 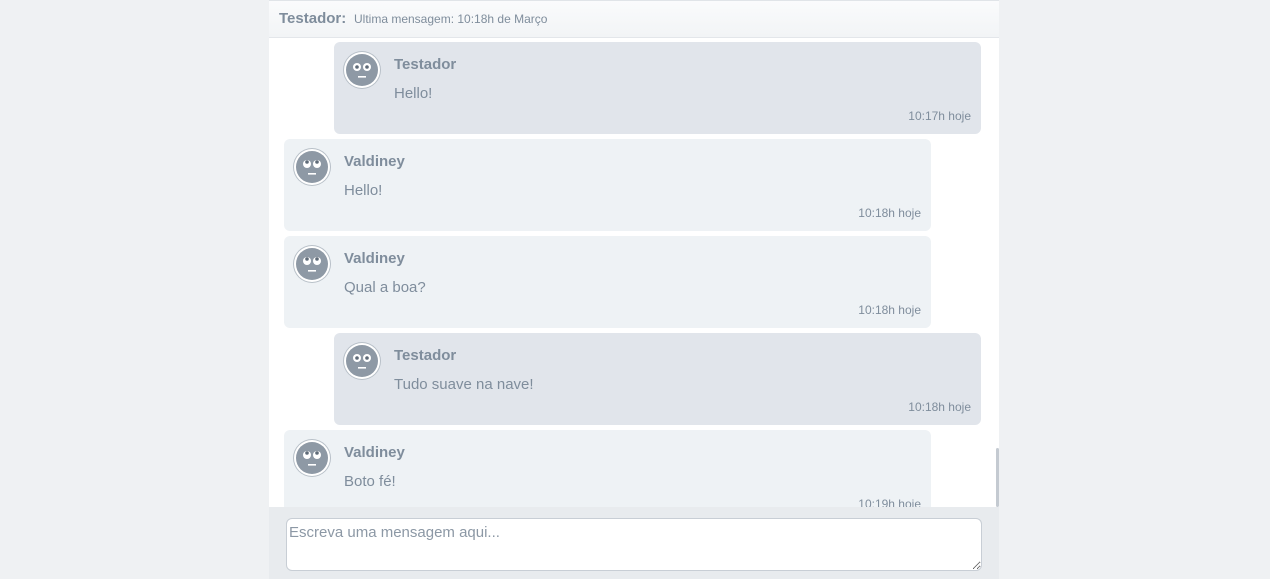 I want to click on message-bubble-other: Valdiney Qual a boa? 10:18h hoje, so click(x=607, y=282).